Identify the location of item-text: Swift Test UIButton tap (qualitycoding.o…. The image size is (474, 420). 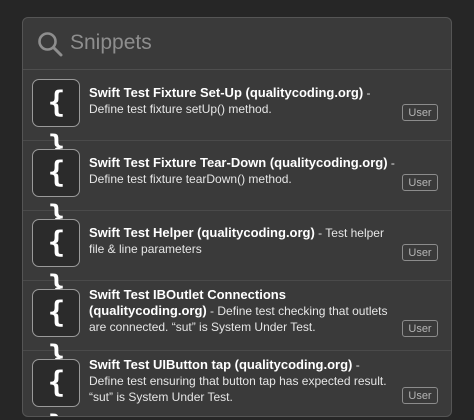
(242, 381).